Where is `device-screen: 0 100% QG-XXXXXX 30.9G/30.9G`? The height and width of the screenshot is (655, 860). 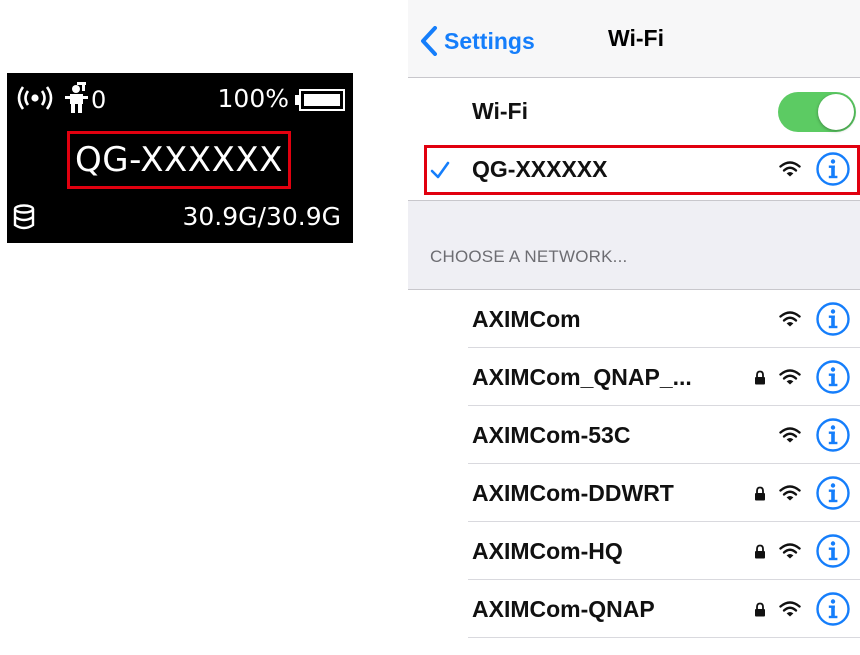
device-screen: 0 100% QG-XXXXXX 30.9G/30.9G is located at coordinates (180, 158).